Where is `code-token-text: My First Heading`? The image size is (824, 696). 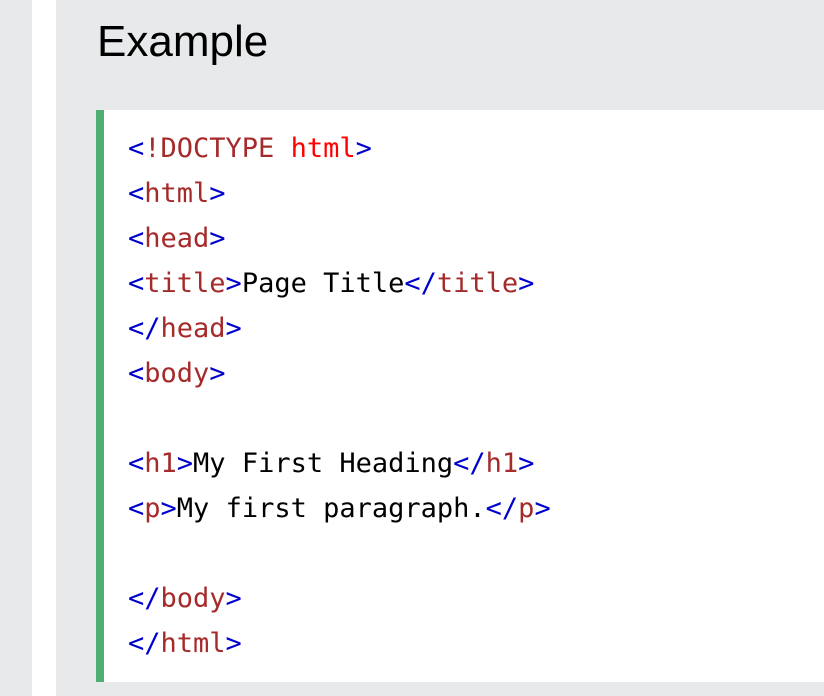 code-token-text: My First Heading is located at coordinates (323, 463).